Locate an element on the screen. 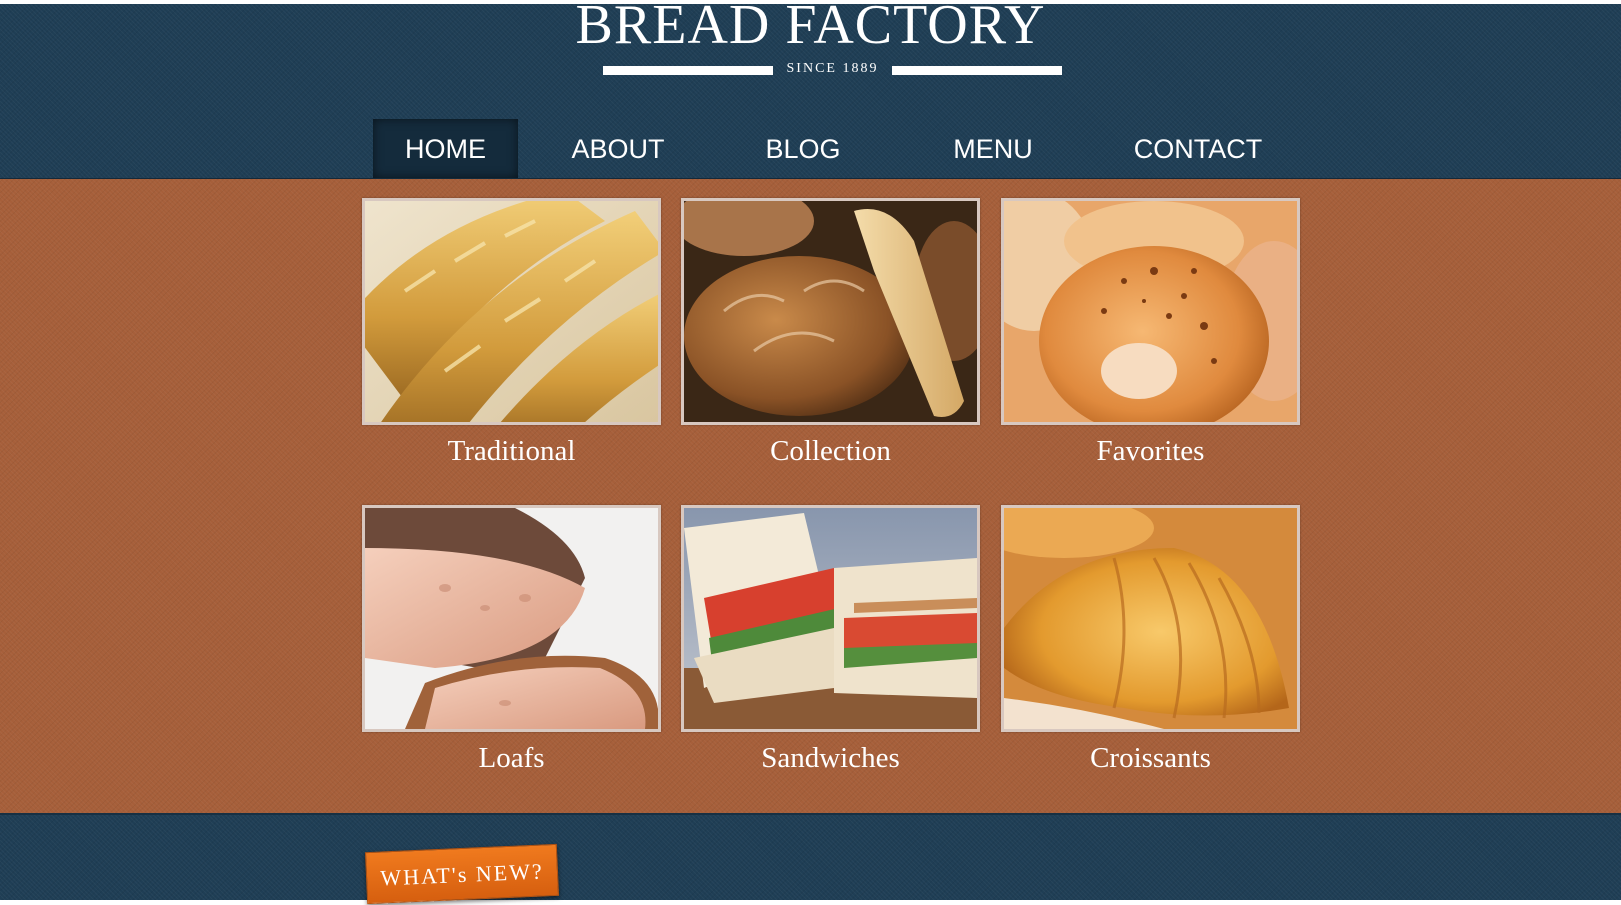  gallery-tile-traditional: Traditional is located at coordinates (511, 332).